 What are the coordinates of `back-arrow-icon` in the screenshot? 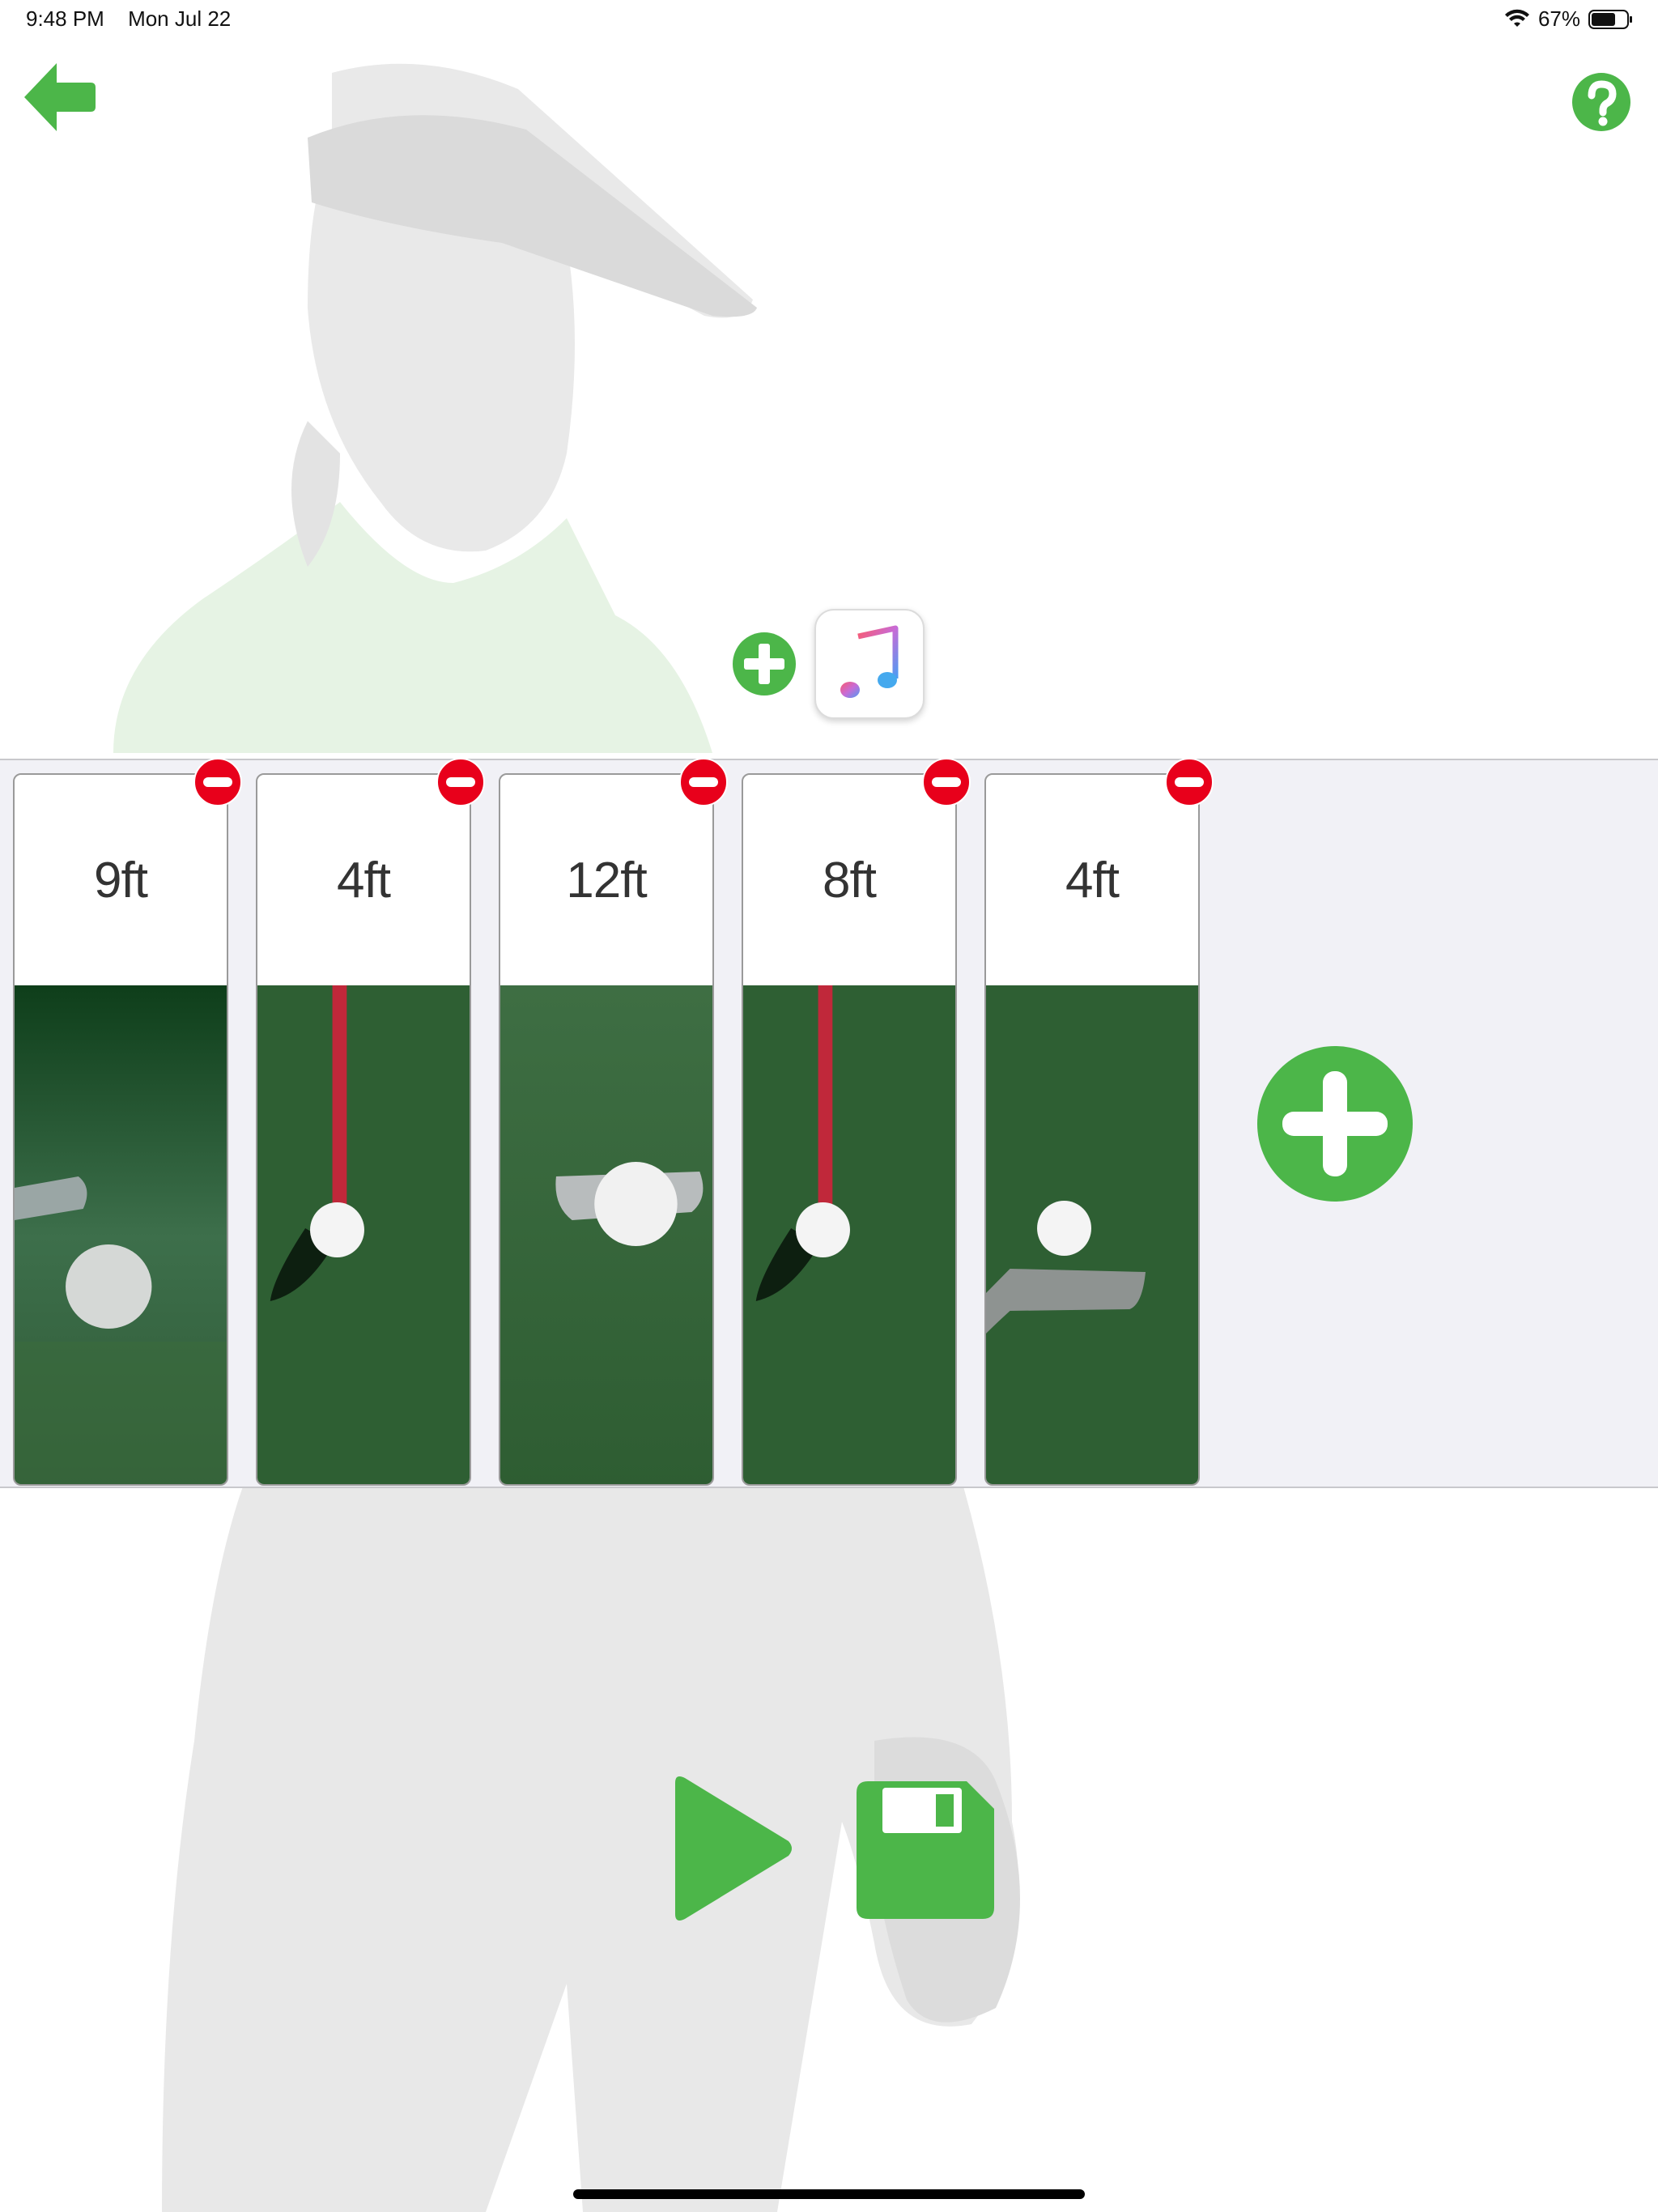 It's located at (60, 98).